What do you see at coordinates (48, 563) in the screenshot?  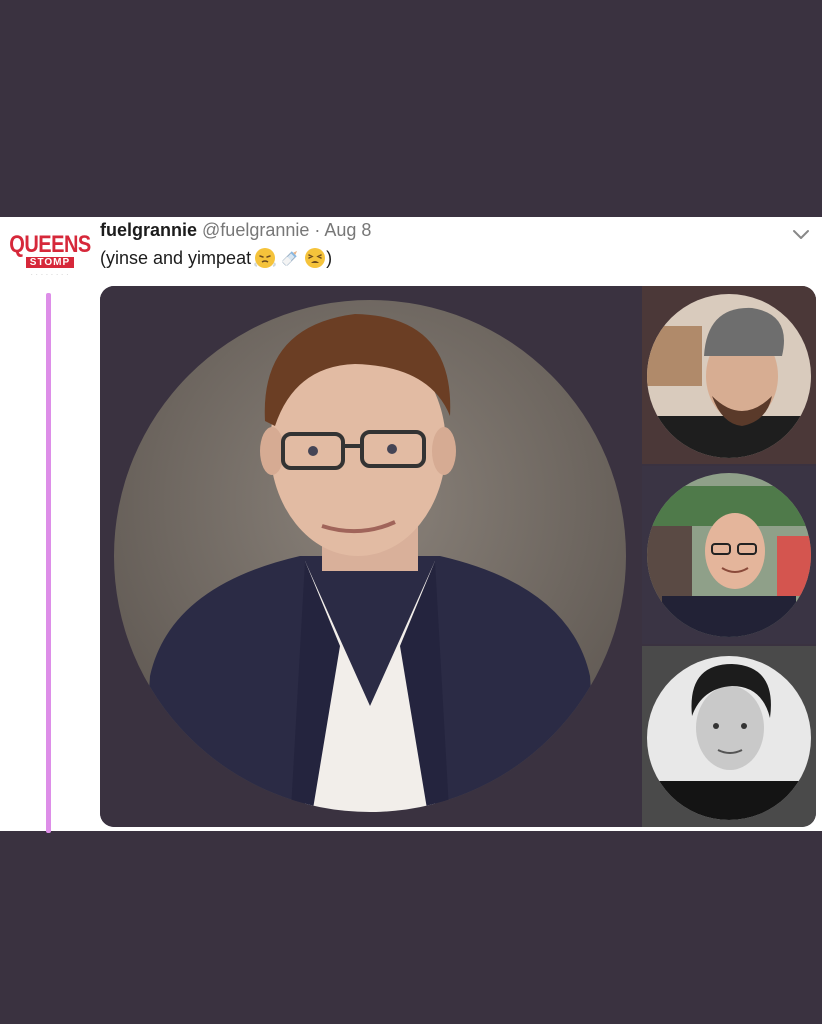 I see `thread-line` at bounding box center [48, 563].